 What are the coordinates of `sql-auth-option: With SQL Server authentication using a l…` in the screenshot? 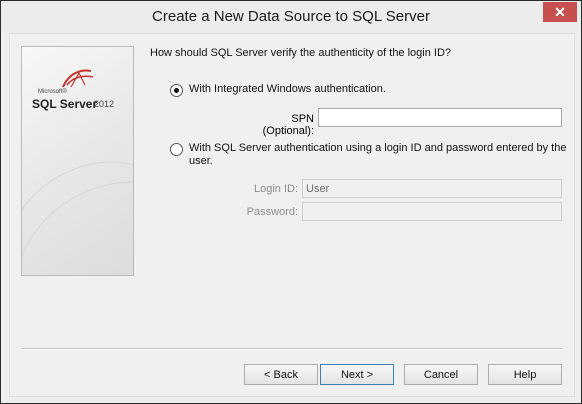 It's located at (369, 155).